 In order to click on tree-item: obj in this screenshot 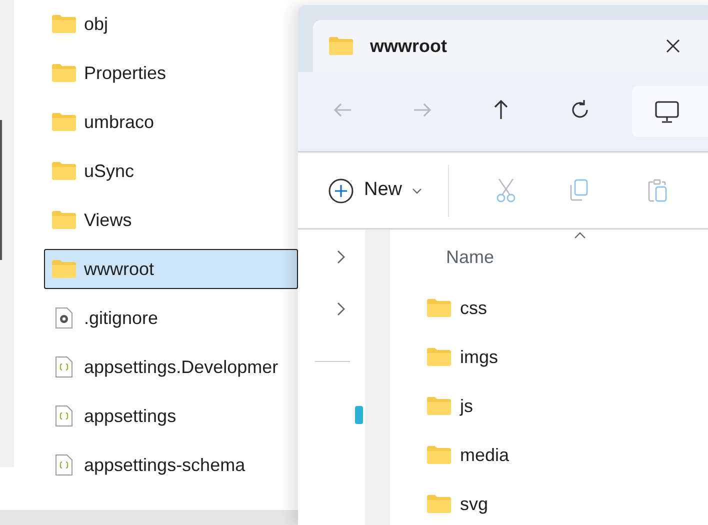, I will do `click(171, 24)`.